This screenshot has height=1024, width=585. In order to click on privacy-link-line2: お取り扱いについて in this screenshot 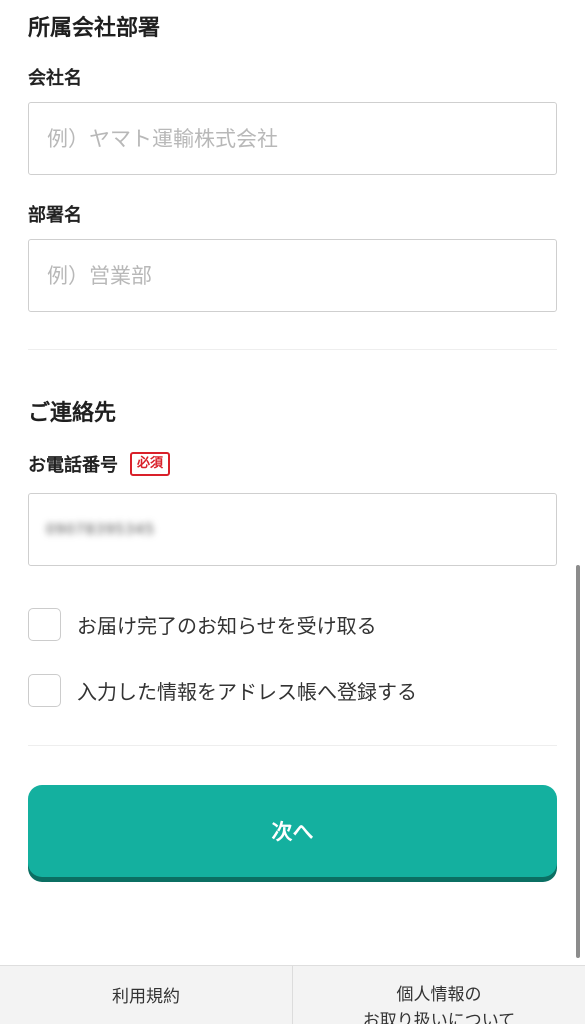, I will do `click(439, 1017)`.